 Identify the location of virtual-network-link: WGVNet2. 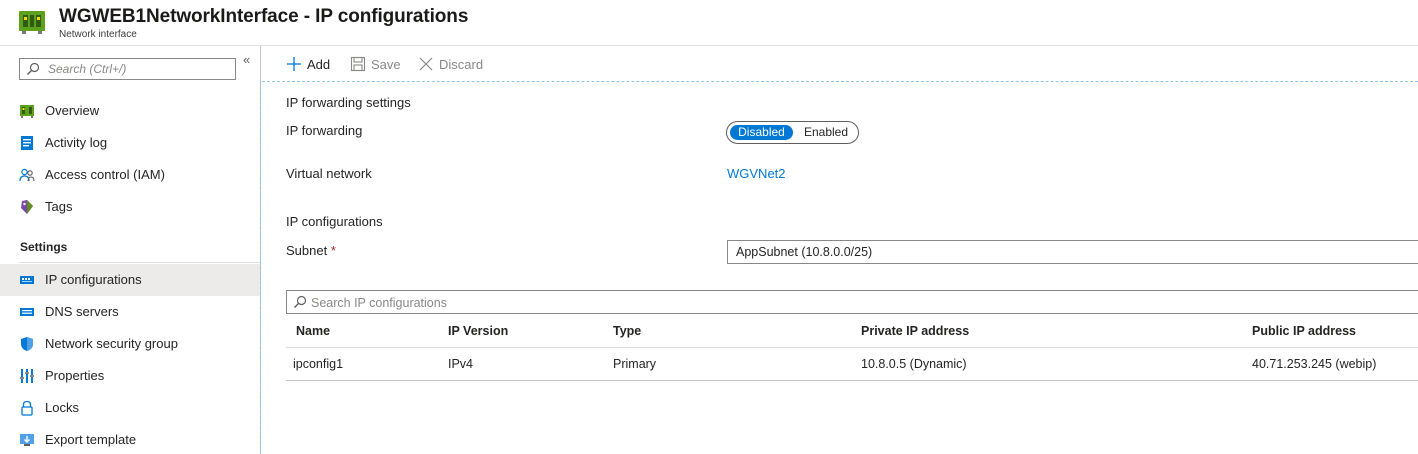
(756, 173).